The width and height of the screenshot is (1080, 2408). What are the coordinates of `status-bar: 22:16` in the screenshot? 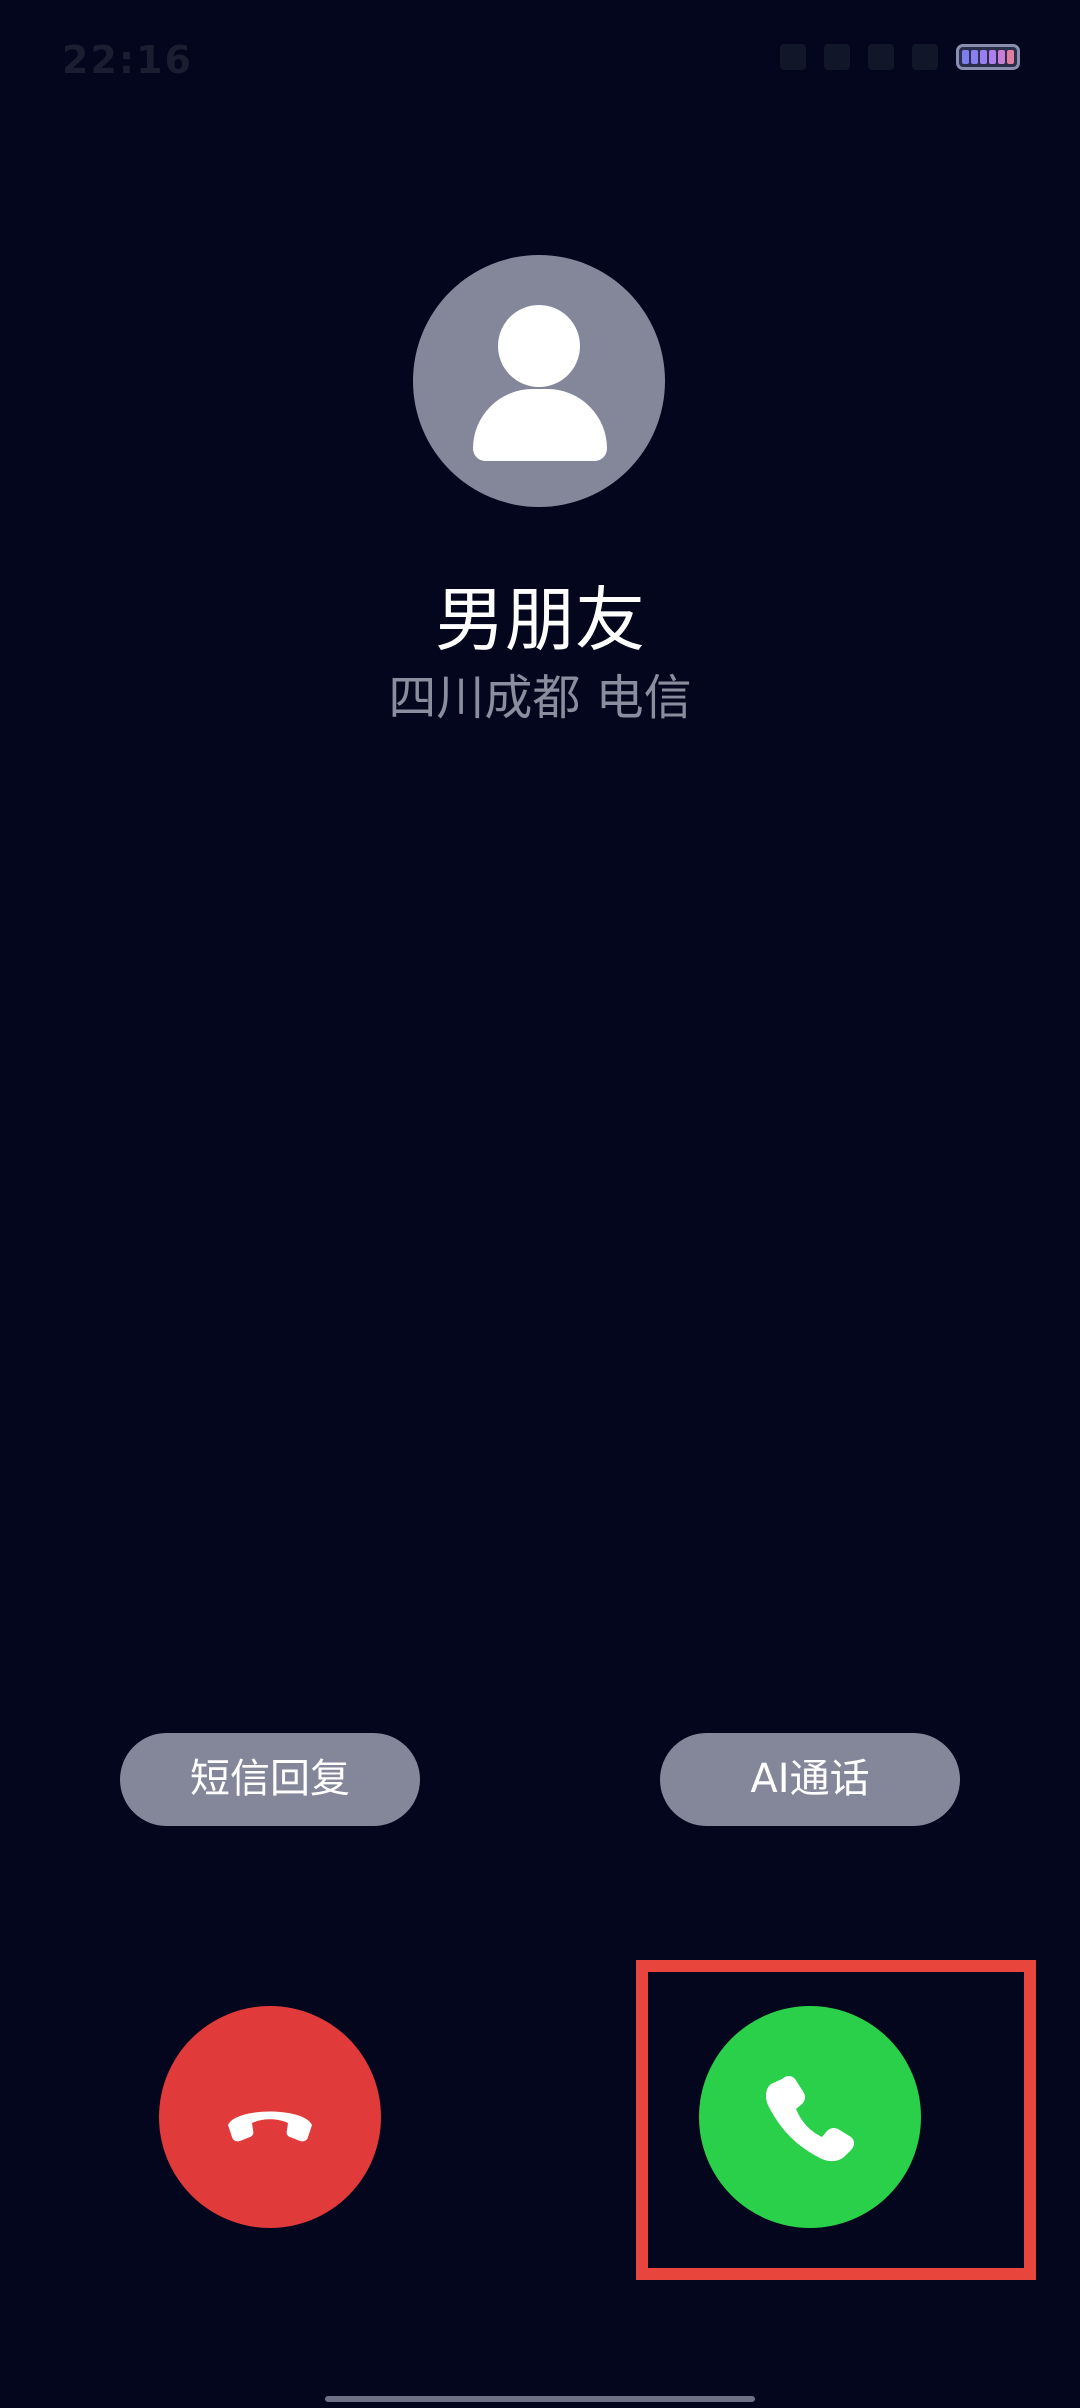 It's located at (540, 60).